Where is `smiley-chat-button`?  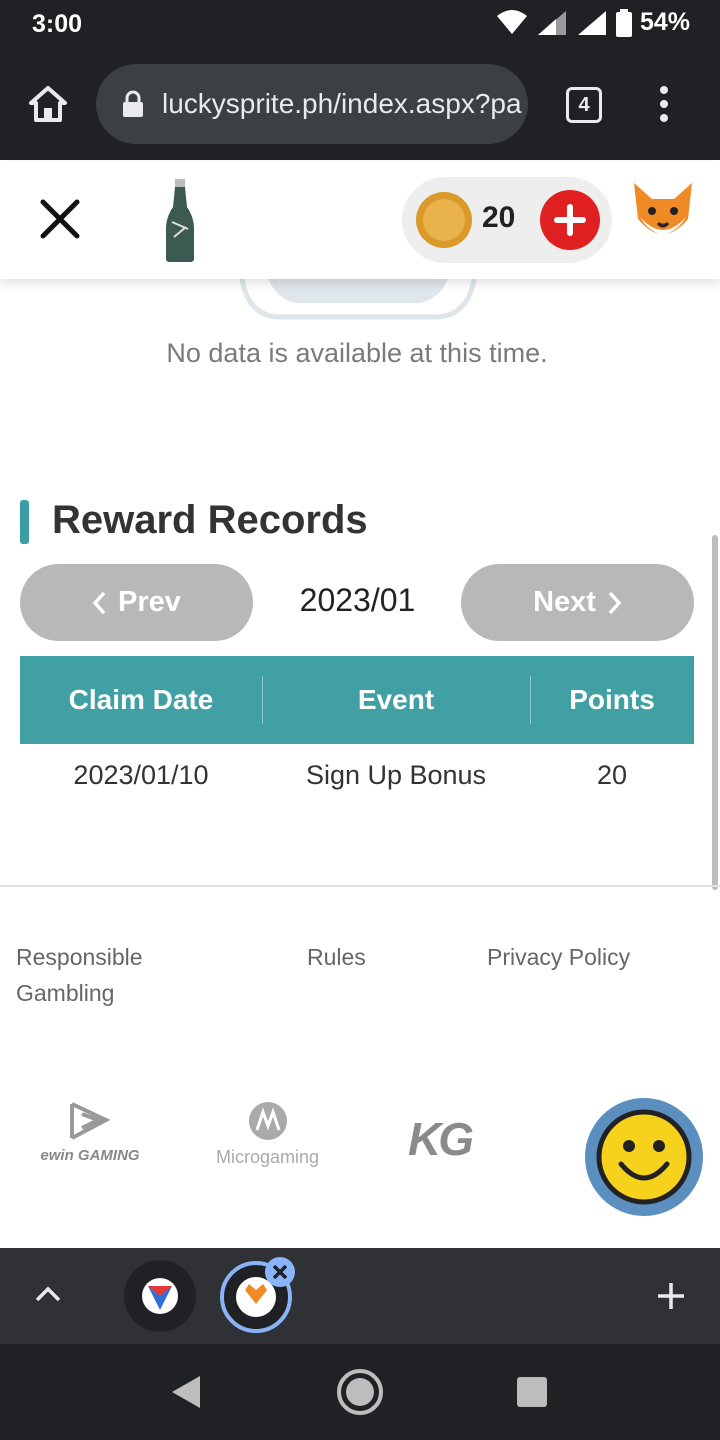
smiley-chat-button is located at coordinates (644, 1157).